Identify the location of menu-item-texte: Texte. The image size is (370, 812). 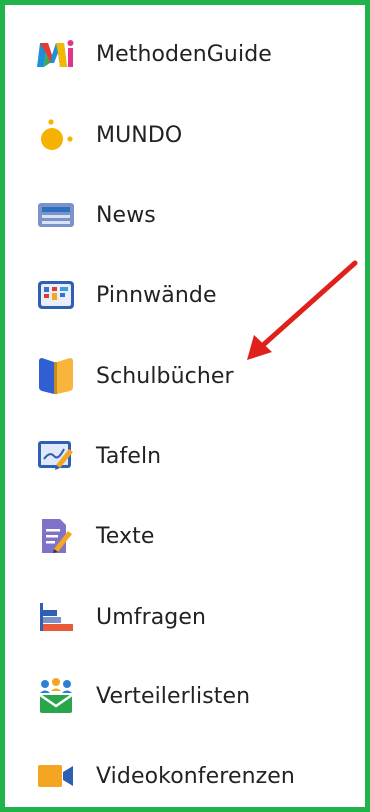
(186, 536).